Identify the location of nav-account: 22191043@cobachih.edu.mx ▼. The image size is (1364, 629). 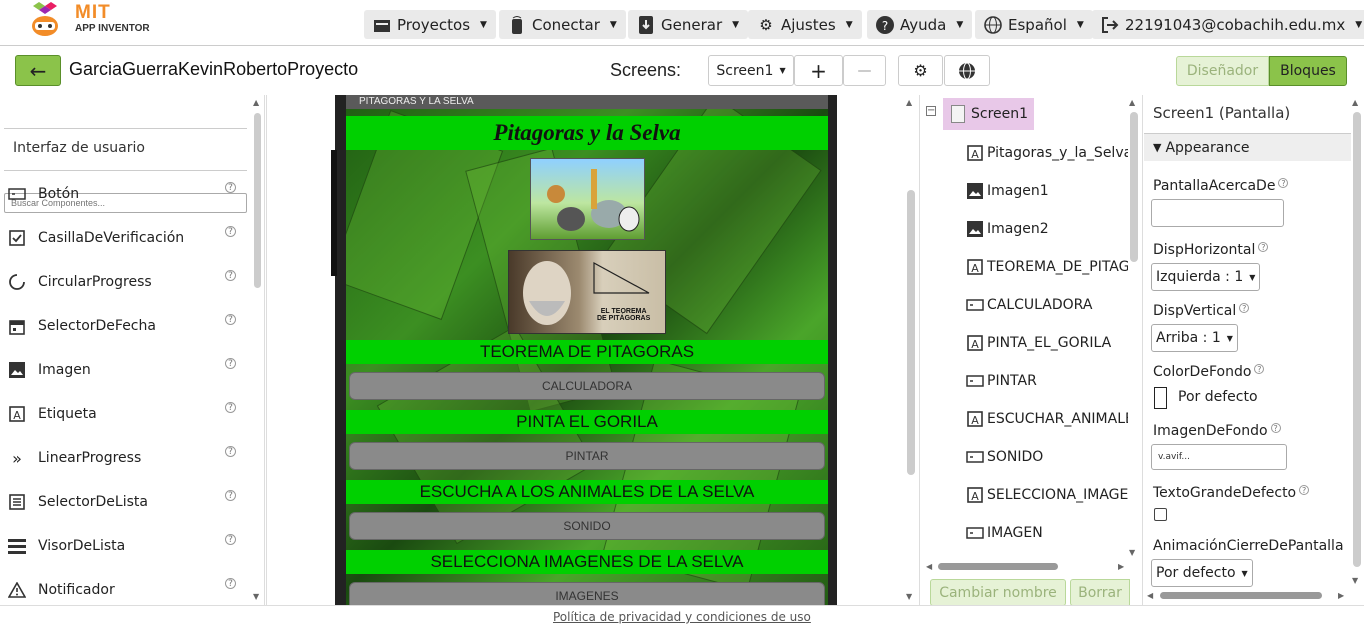
(1228, 24).